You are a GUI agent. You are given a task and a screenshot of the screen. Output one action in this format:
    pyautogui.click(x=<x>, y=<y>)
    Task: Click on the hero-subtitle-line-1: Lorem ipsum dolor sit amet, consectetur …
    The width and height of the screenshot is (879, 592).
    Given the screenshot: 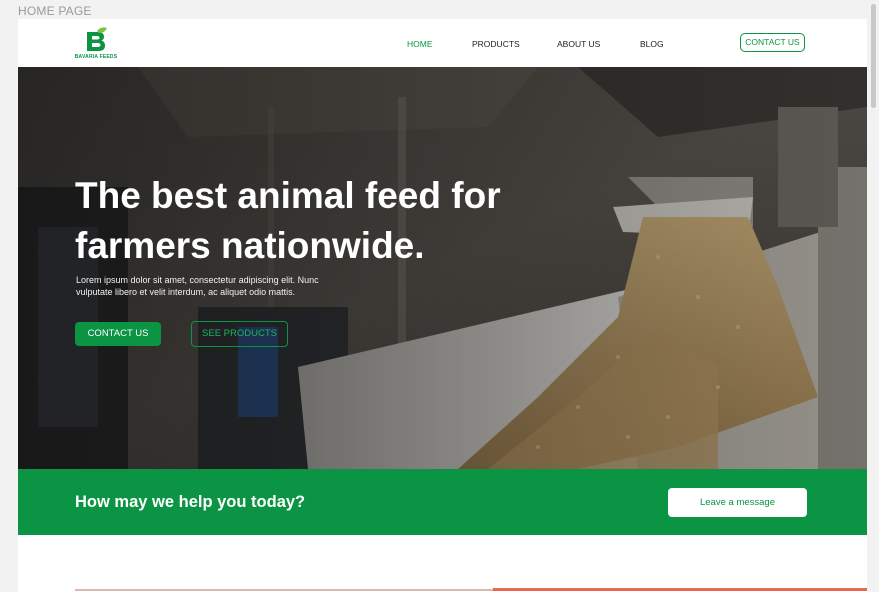 What is the action you would take?
    pyautogui.click(x=197, y=280)
    